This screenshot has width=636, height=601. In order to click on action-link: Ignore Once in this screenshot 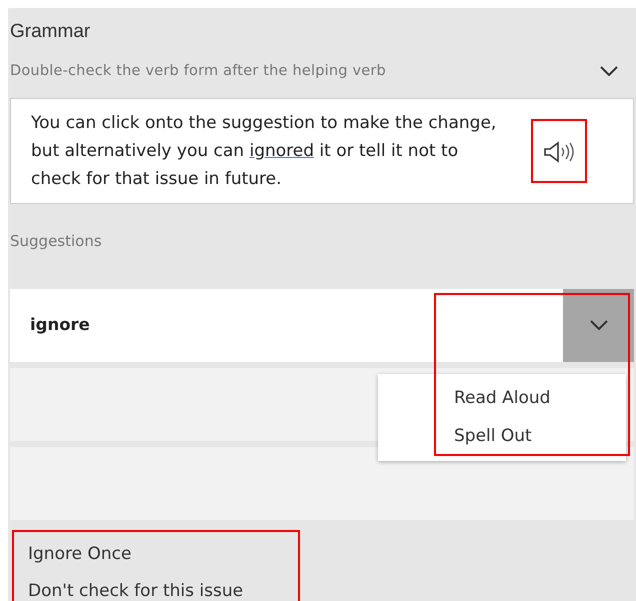, I will do `click(80, 555)`.